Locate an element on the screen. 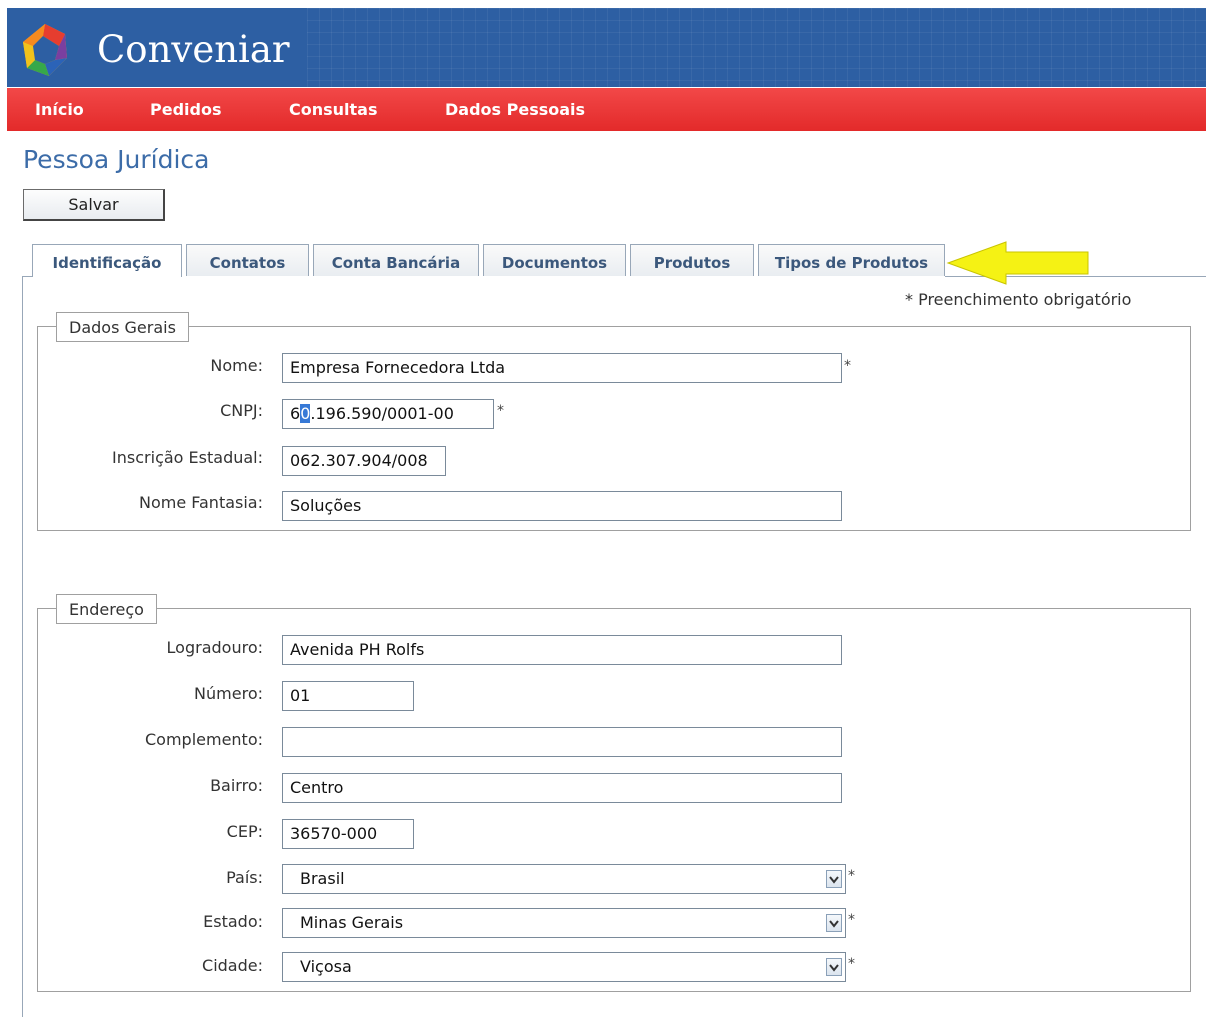 This screenshot has width=1206, height=1017. bairro-field: Centro is located at coordinates (562, 788).